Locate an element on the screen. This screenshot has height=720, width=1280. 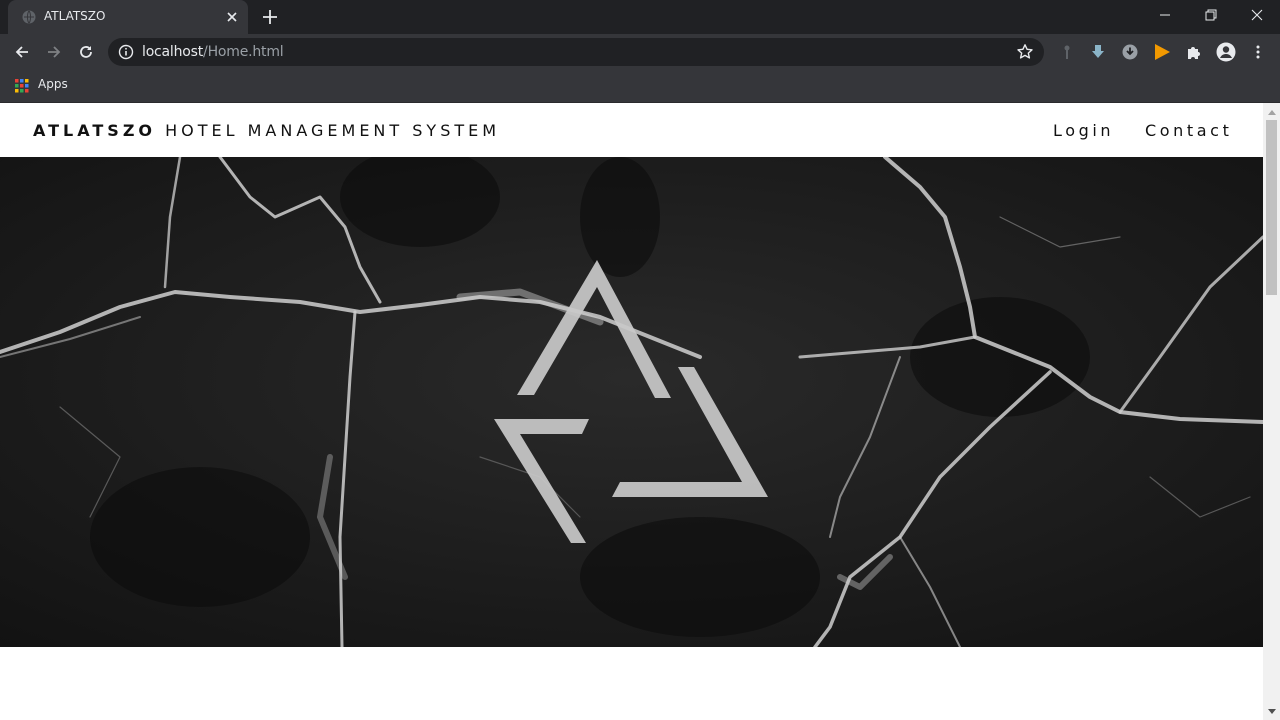
site-brand: ATLATSZO HOTEL MANAGEMENT SYSTEM is located at coordinates (266, 130).